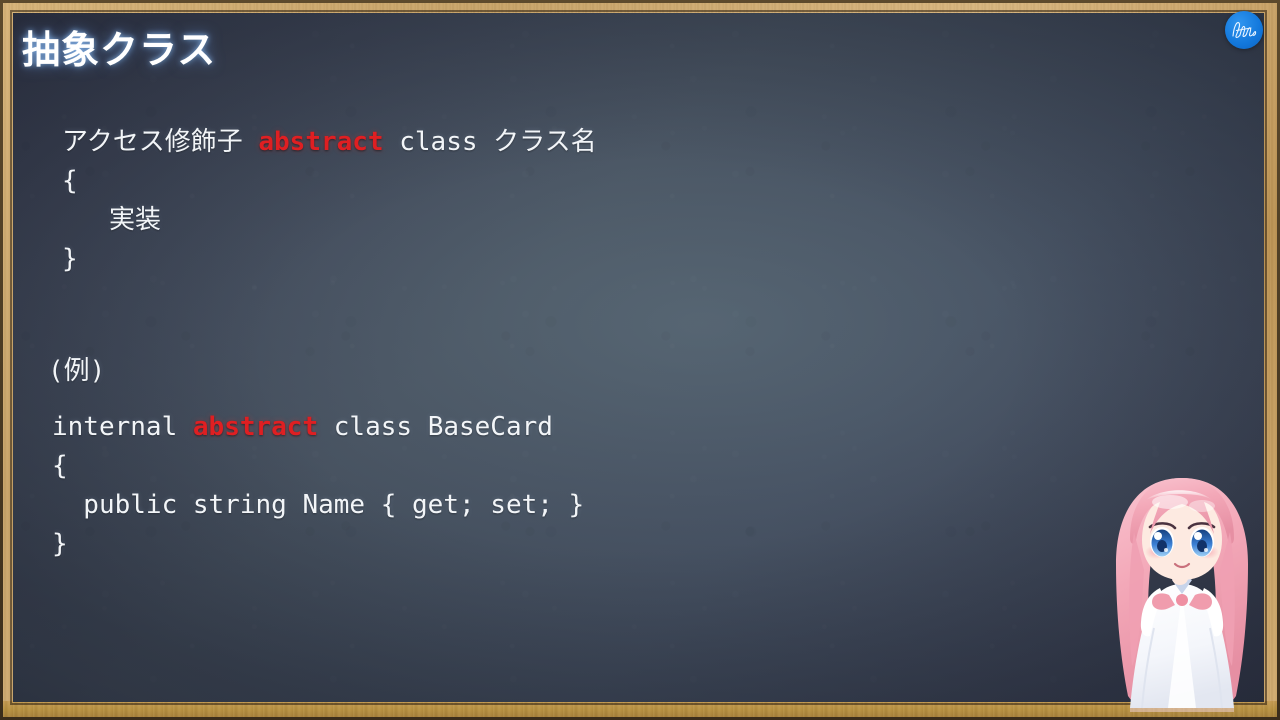 This screenshot has height=720, width=1280. I want to click on example-label: (例), so click(77, 371).